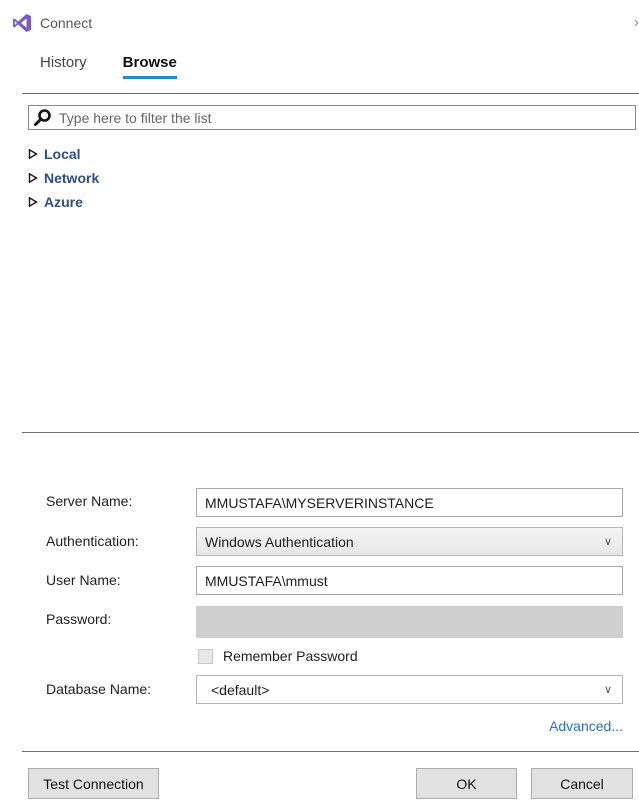  I want to click on password-field, so click(409, 622).